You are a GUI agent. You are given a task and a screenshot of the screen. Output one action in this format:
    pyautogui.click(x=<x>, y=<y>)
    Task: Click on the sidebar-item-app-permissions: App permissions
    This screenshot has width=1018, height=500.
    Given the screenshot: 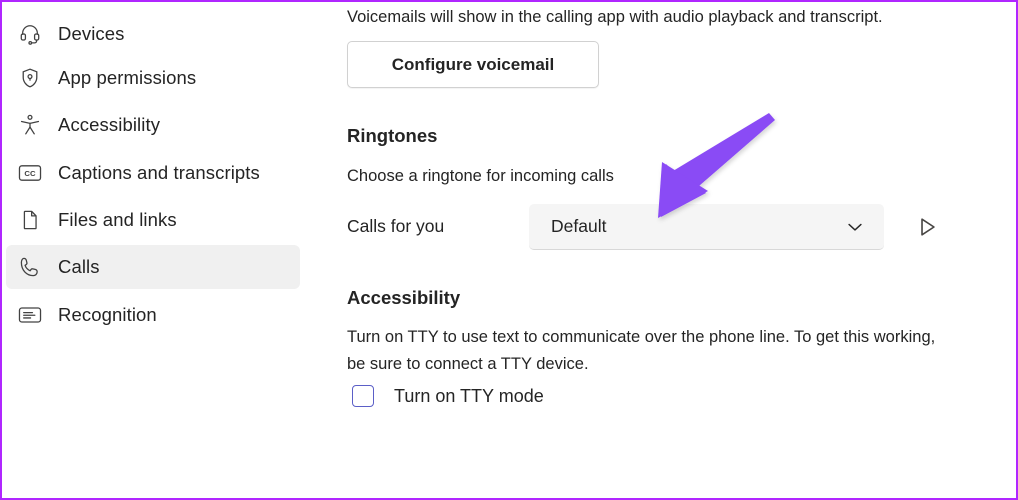 What is the action you would take?
    pyautogui.click(x=153, y=78)
    